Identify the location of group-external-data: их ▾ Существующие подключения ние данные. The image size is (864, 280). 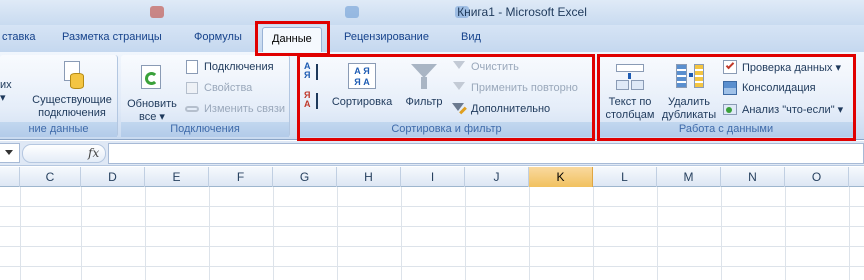
(59, 96).